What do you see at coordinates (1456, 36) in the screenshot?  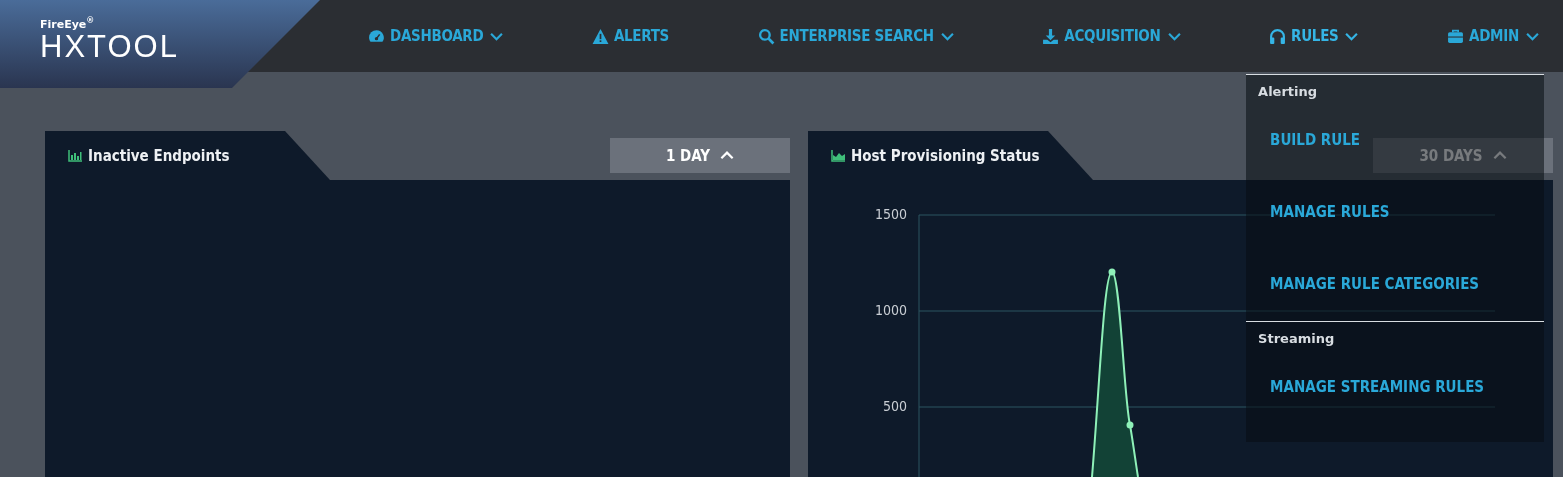 I see `briefcase-icon` at bounding box center [1456, 36].